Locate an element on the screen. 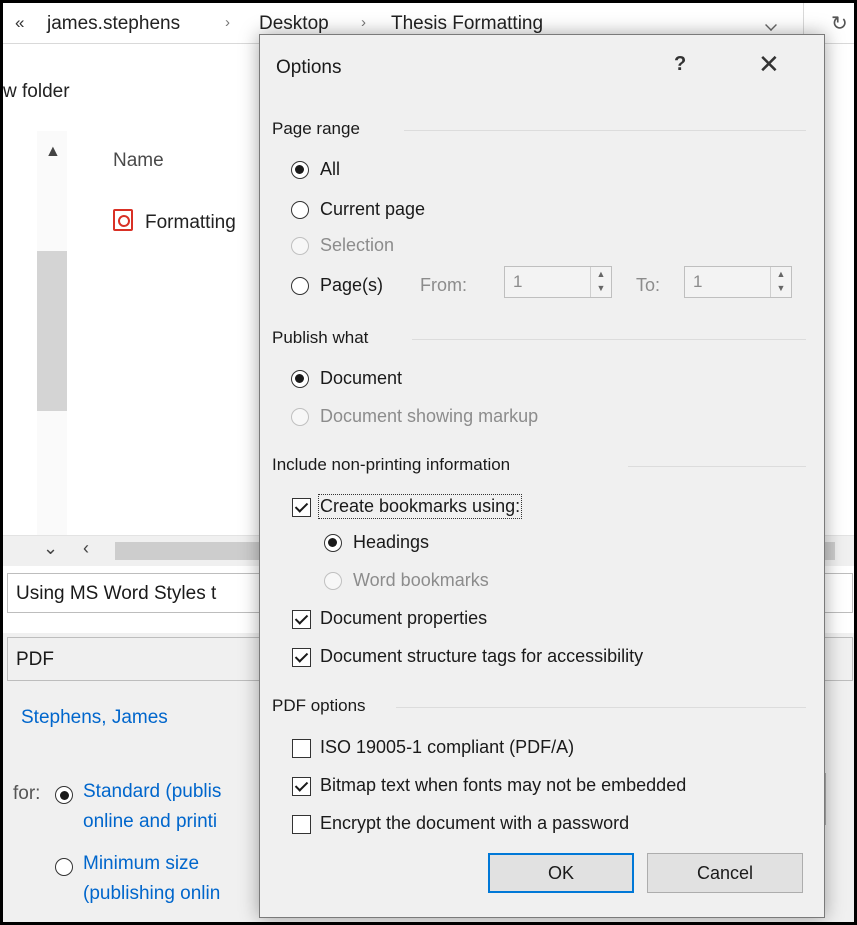  breadcrumb-user: james.stephens is located at coordinates (113, 24).